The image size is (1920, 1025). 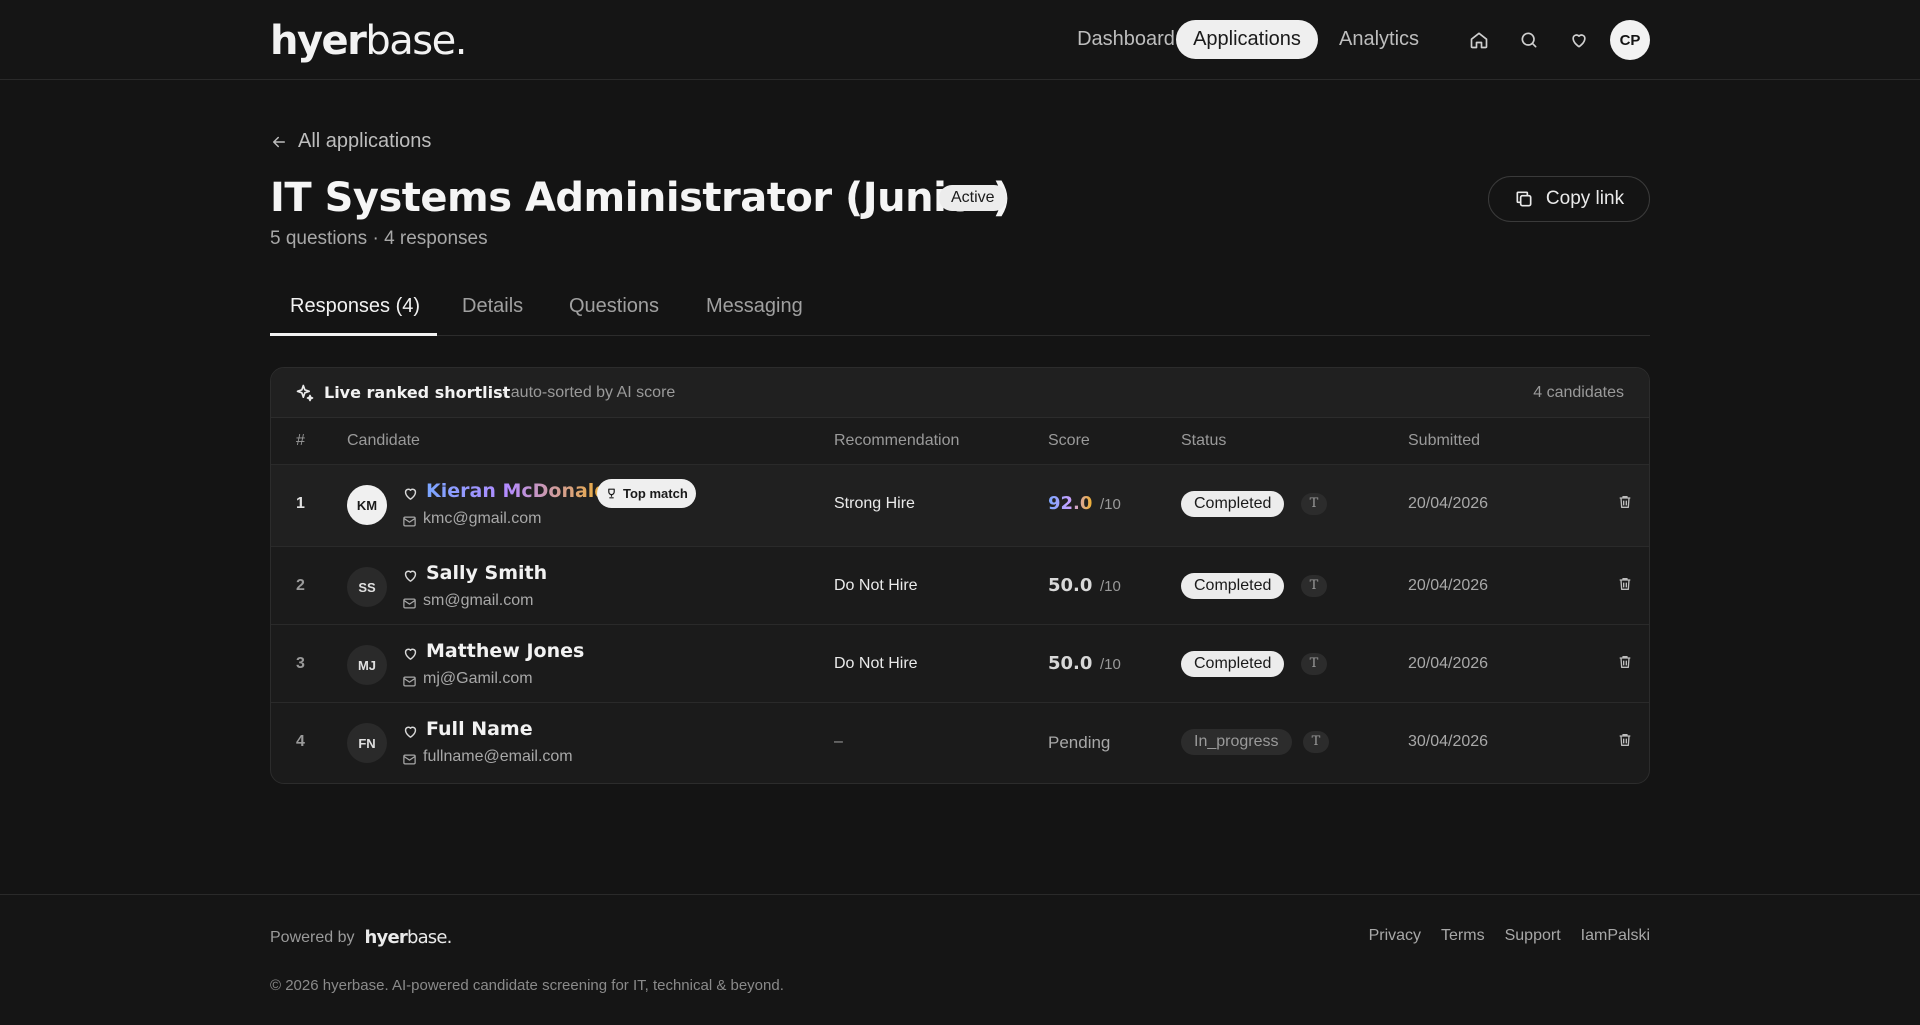 What do you see at coordinates (361, 937) in the screenshot?
I see `powered-by: Powered by hyerbase.` at bounding box center [361, 937].